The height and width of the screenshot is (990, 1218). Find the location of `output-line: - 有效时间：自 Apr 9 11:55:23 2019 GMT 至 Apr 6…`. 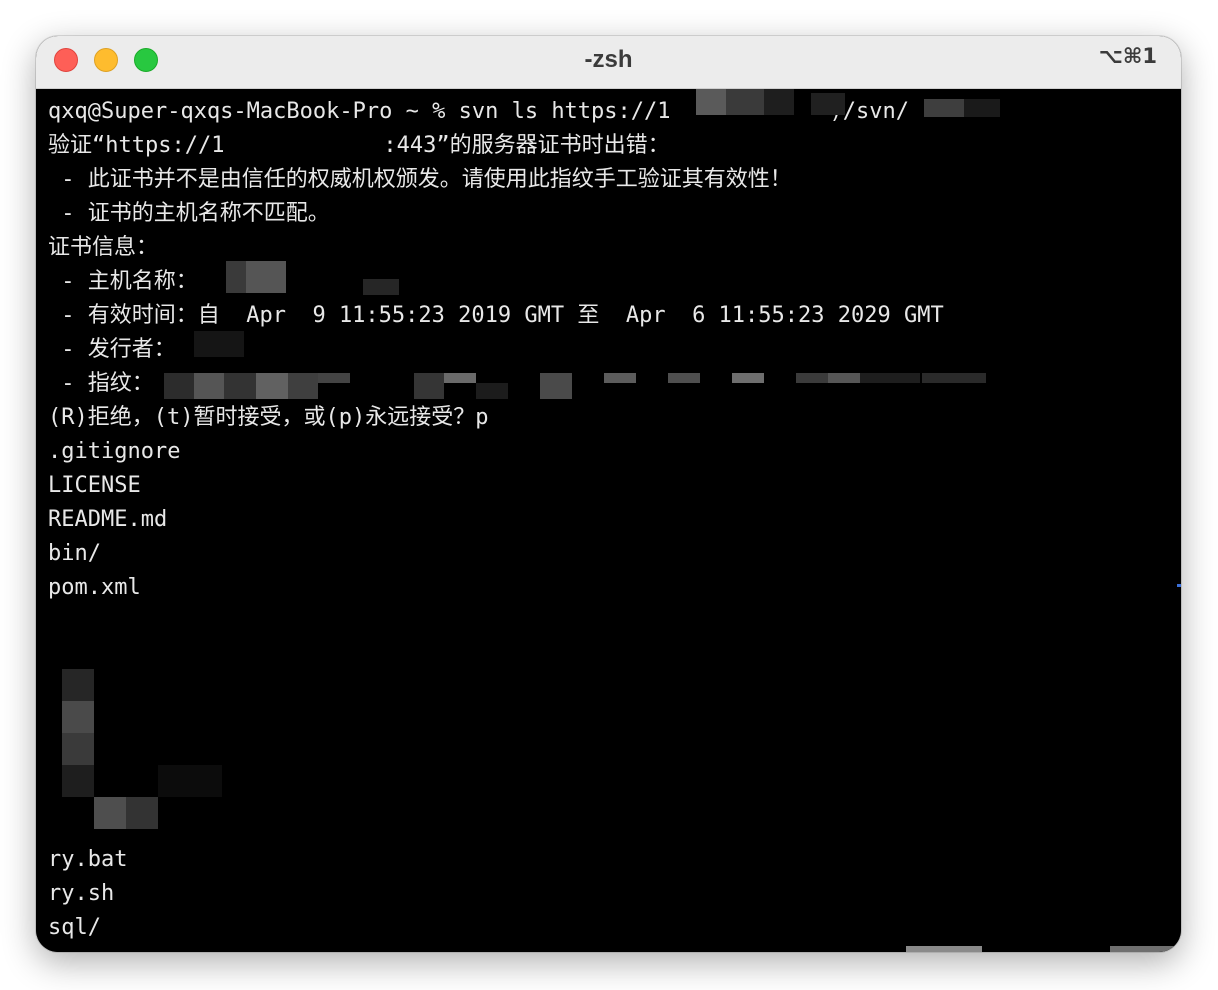

output-line: - 有效时间：自 Apr 9 11:55:23 2019 GMT 至 Apr 6… is located at coordinates (496, 315).